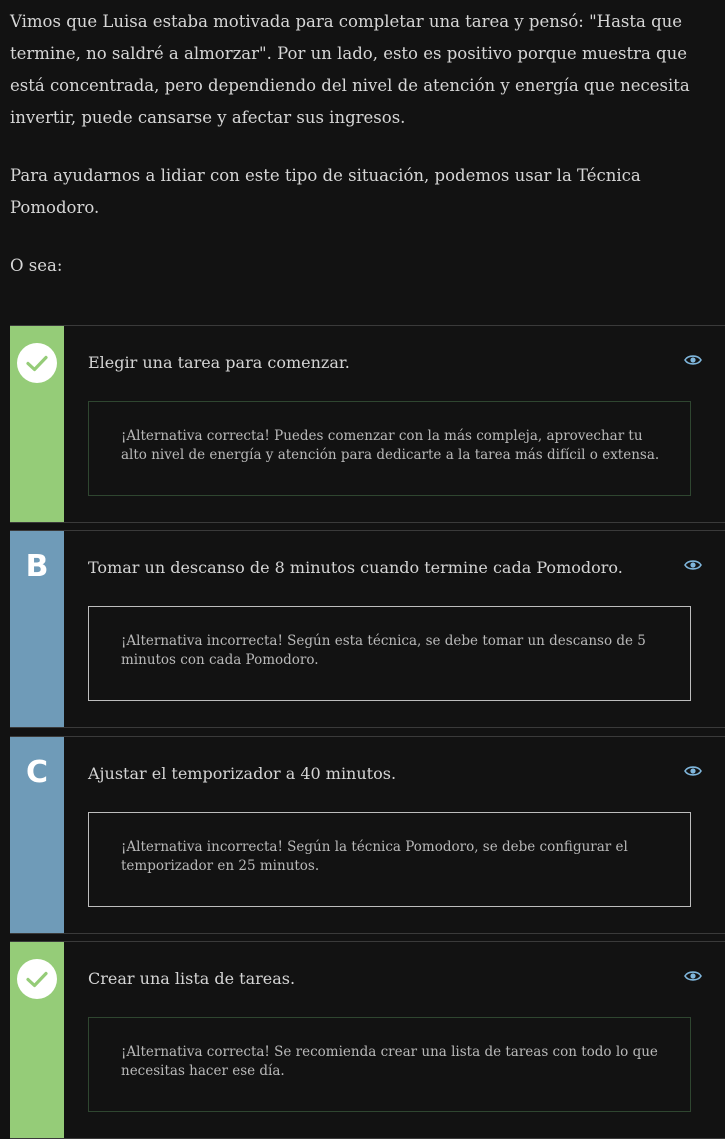 The image size is (725, 1139). Describe the element at coordinates (37, 566) in the screenshot. I see `option-letter: B` at that location.